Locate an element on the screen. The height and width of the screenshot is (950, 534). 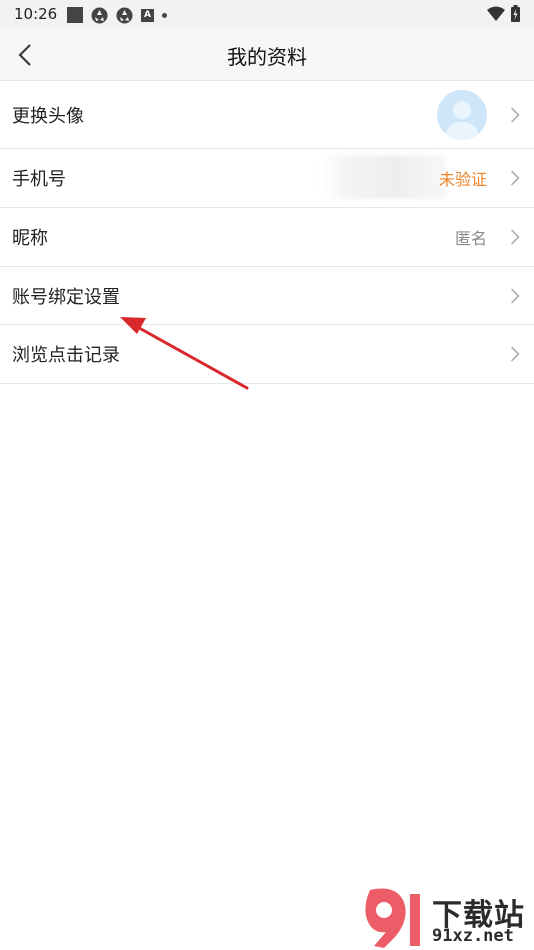
row-label: 更换头像 is located at coordinates (48, 116).